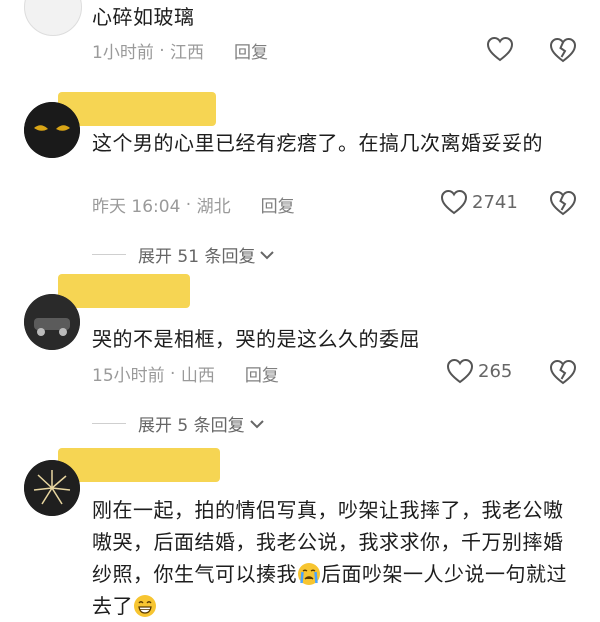 The image size is (600, 622). What do you see at coordinates (143, 17) in the screenshot?
I see `comment-text: 心碎如玻璃` at bounding box center [143, 17].